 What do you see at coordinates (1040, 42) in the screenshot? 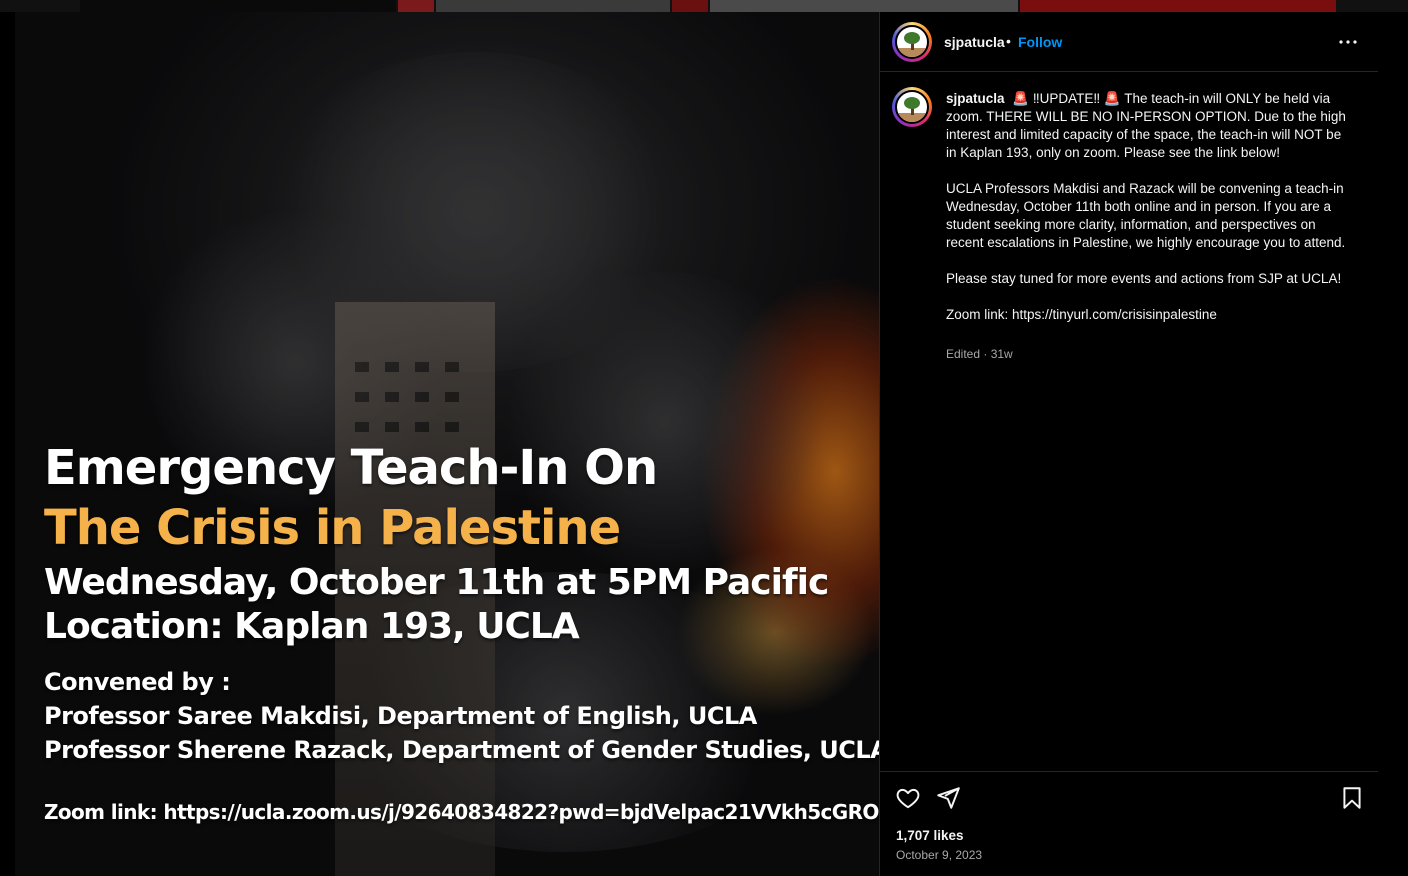
I see `follow-button: Follow` at bounding box center [1040, 42].